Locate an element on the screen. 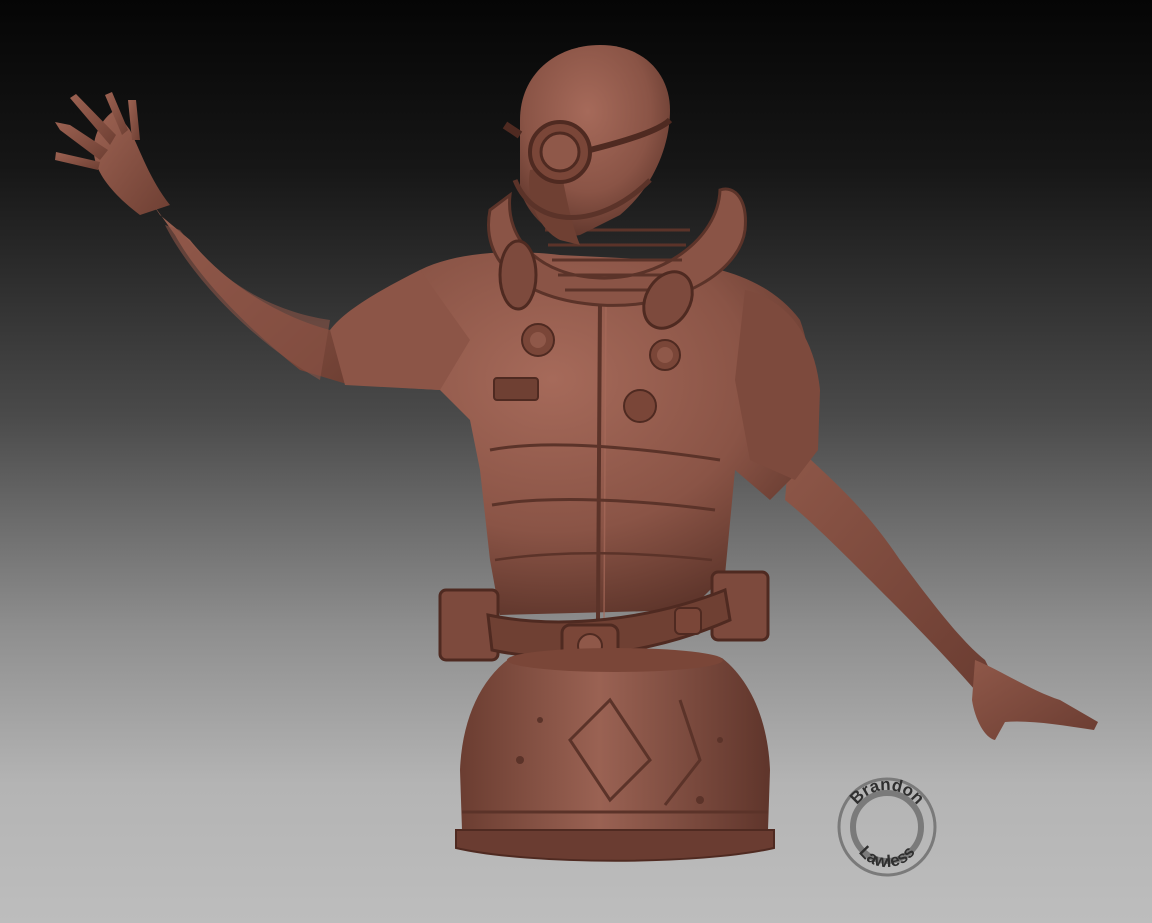 Image resolution: width=1152 pixels, height=923 pixels. left-arm is located at coordinates (250, 292).